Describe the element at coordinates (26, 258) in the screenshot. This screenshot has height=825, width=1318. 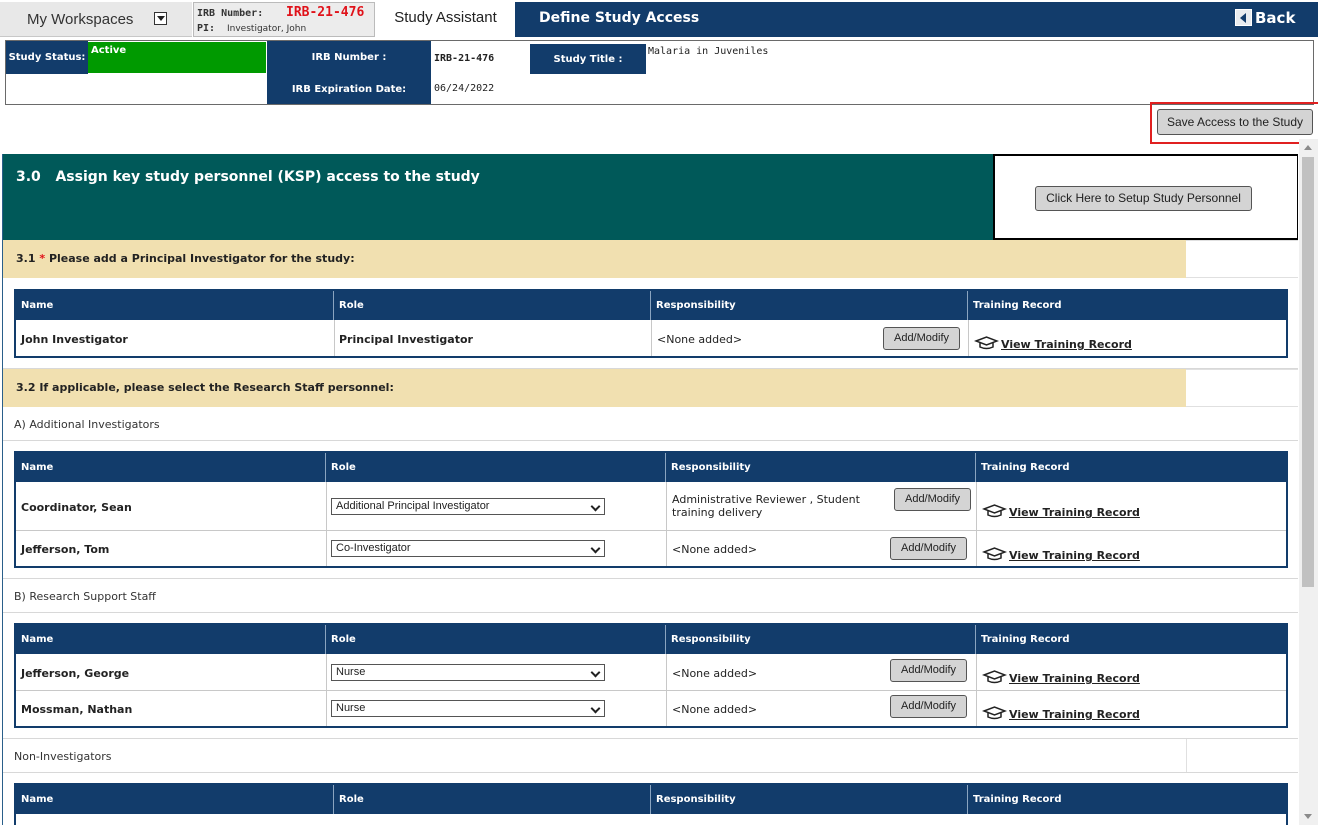
I see `section-pi-number: 3.1` at that location.